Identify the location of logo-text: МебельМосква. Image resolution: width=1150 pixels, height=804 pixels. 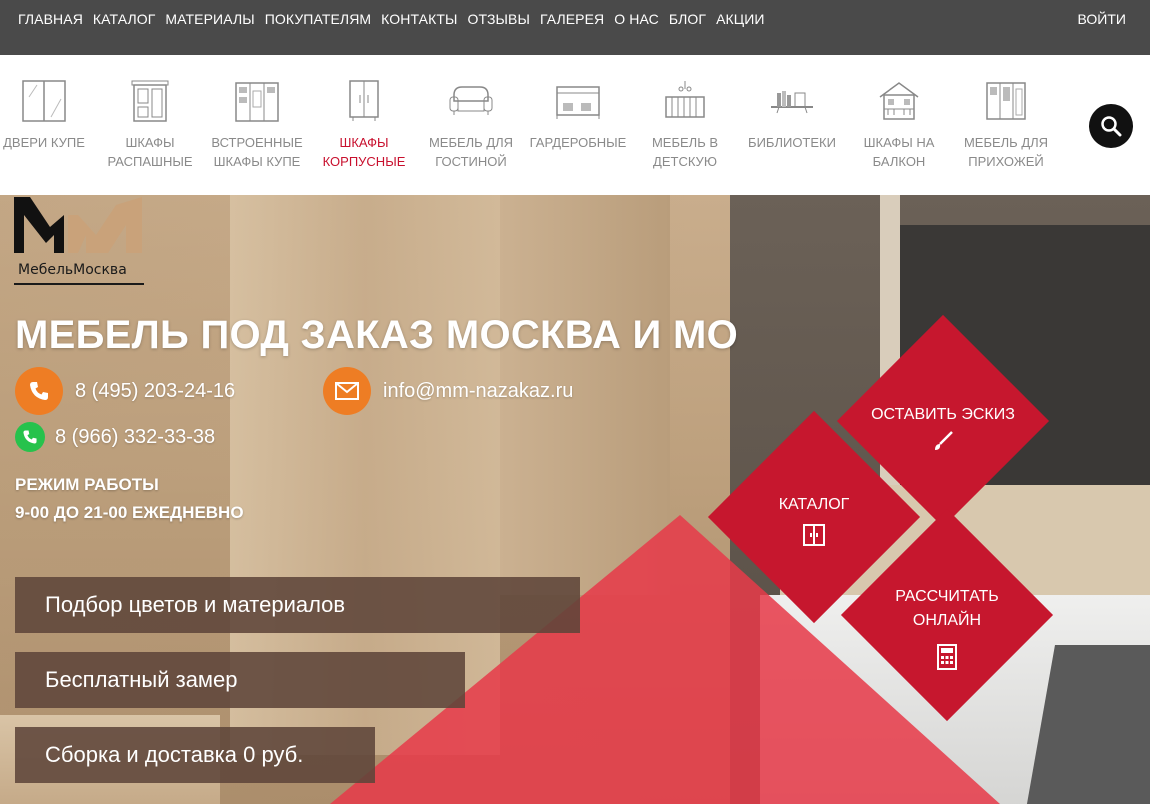
(72, 270).